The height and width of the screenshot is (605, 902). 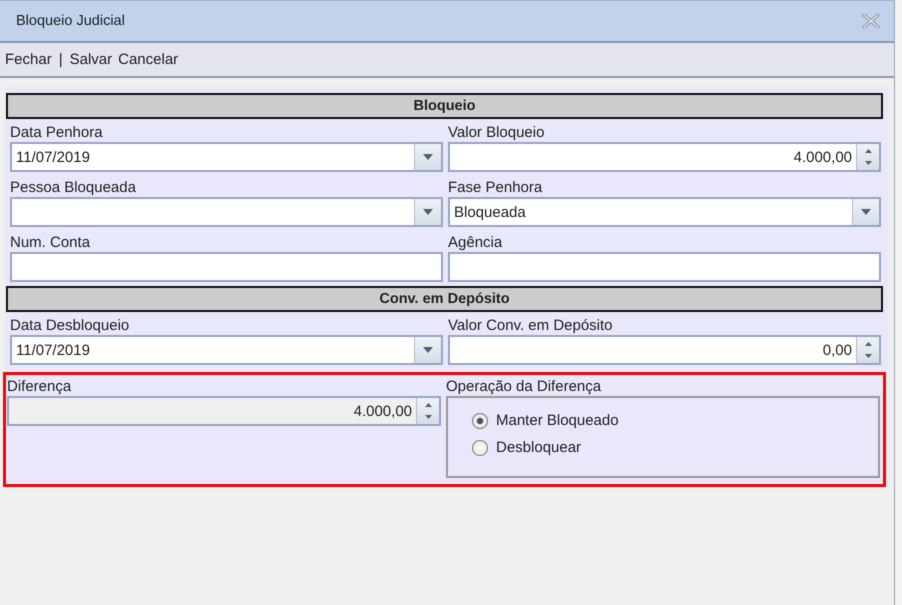 What do you see at coordinates (497, 132) in the screenshot?
I see `field-label: Valor Bloqueio` at bounding box center [497, 132].